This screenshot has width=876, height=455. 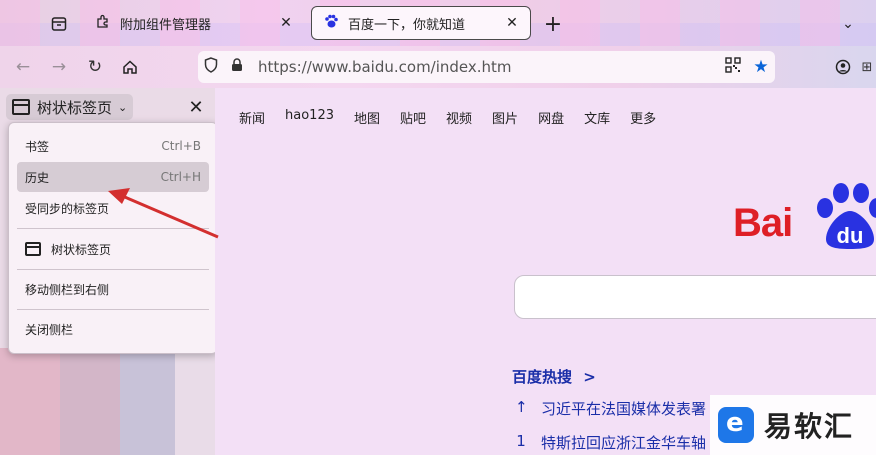 What do you see at coordinates (113, 329) in the screenshot?
I see `menu-item-close-sidebar: 关闭侧栏` at bounding box center [113, 329].